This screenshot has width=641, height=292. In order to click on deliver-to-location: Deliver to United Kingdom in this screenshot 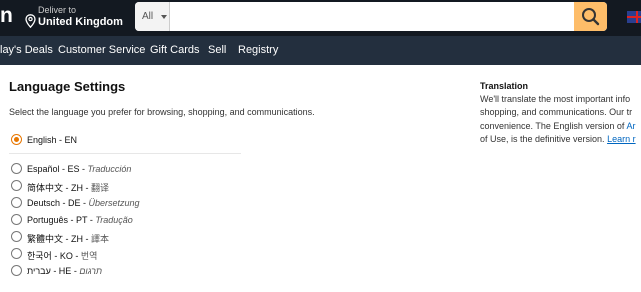, I will do `click(75, 18)`.